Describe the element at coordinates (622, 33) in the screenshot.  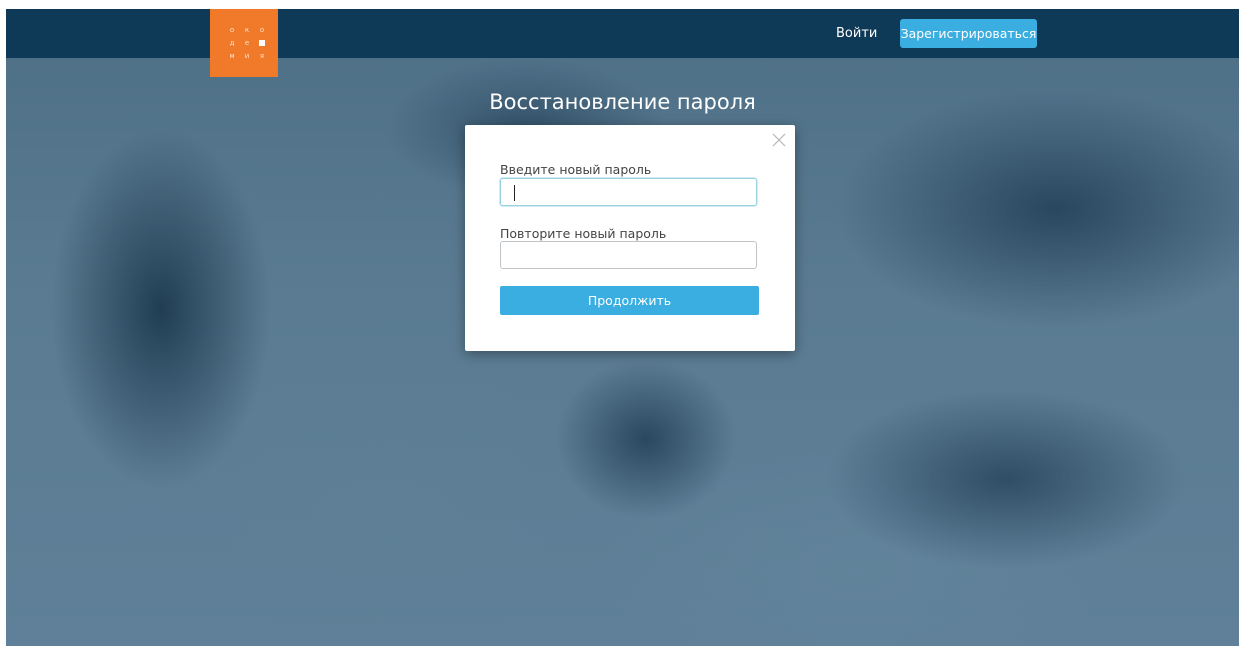
I see `top-navigation-bar: Войти Зарегистрироваться` at that location.